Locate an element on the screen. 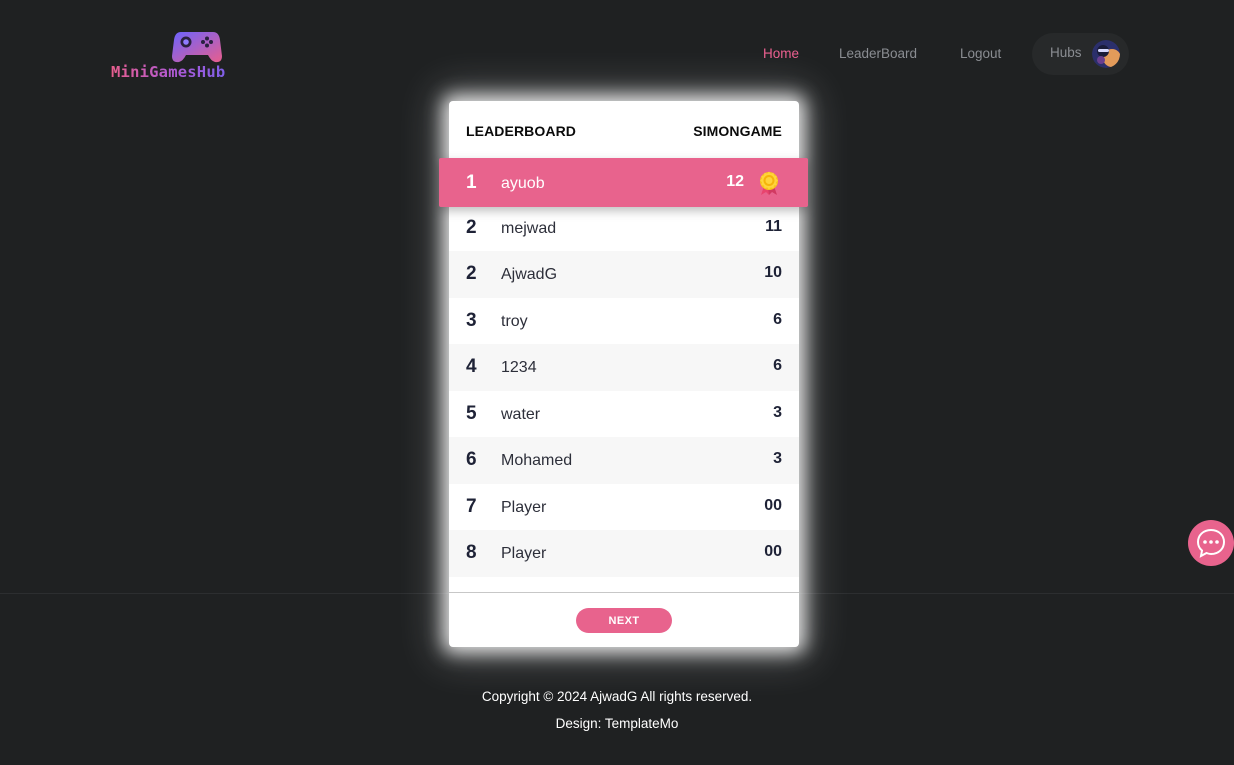 This screenshot has width=1234, height=765. leaderboard-row: 2 mejwad 11 is located at coordinates (624, 228).